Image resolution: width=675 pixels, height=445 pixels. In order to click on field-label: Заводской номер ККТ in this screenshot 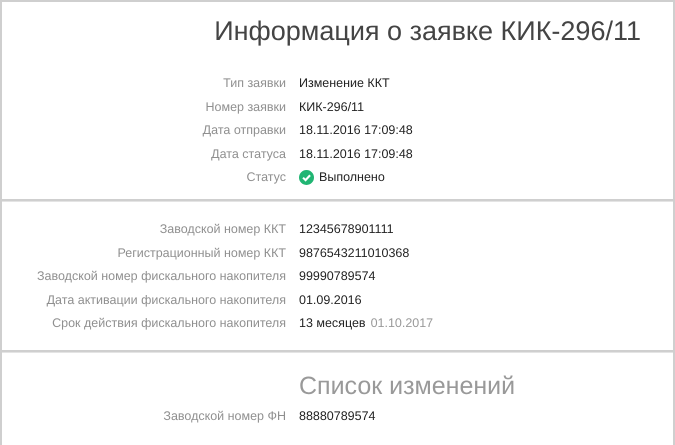, I will do `click(222, 229)`.